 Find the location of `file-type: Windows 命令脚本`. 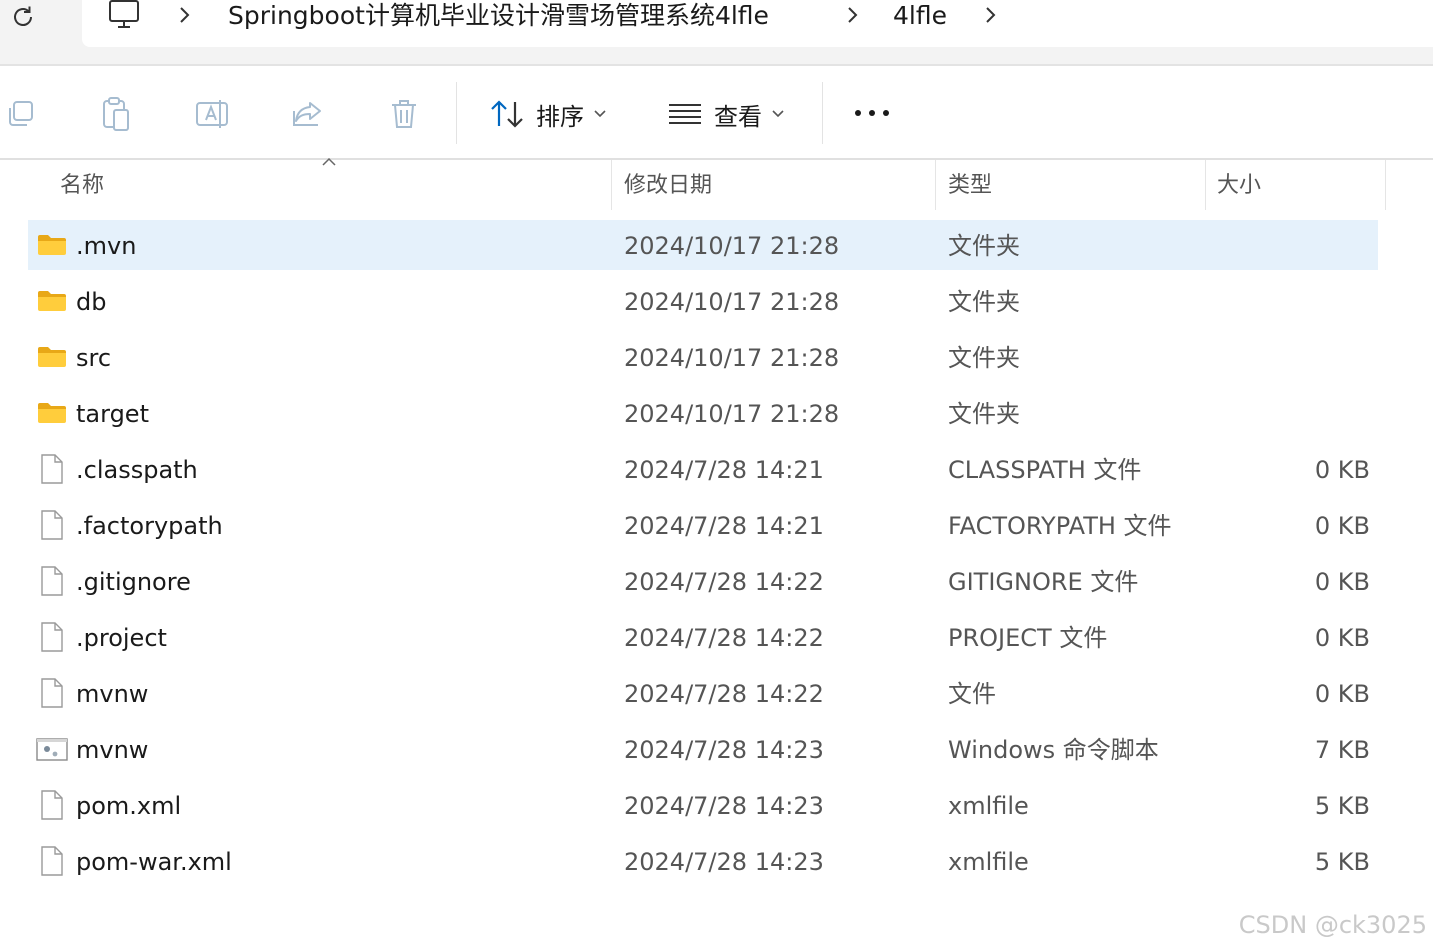

file-type: Windows 命令脚本 is located at coordinates (1053, 750).